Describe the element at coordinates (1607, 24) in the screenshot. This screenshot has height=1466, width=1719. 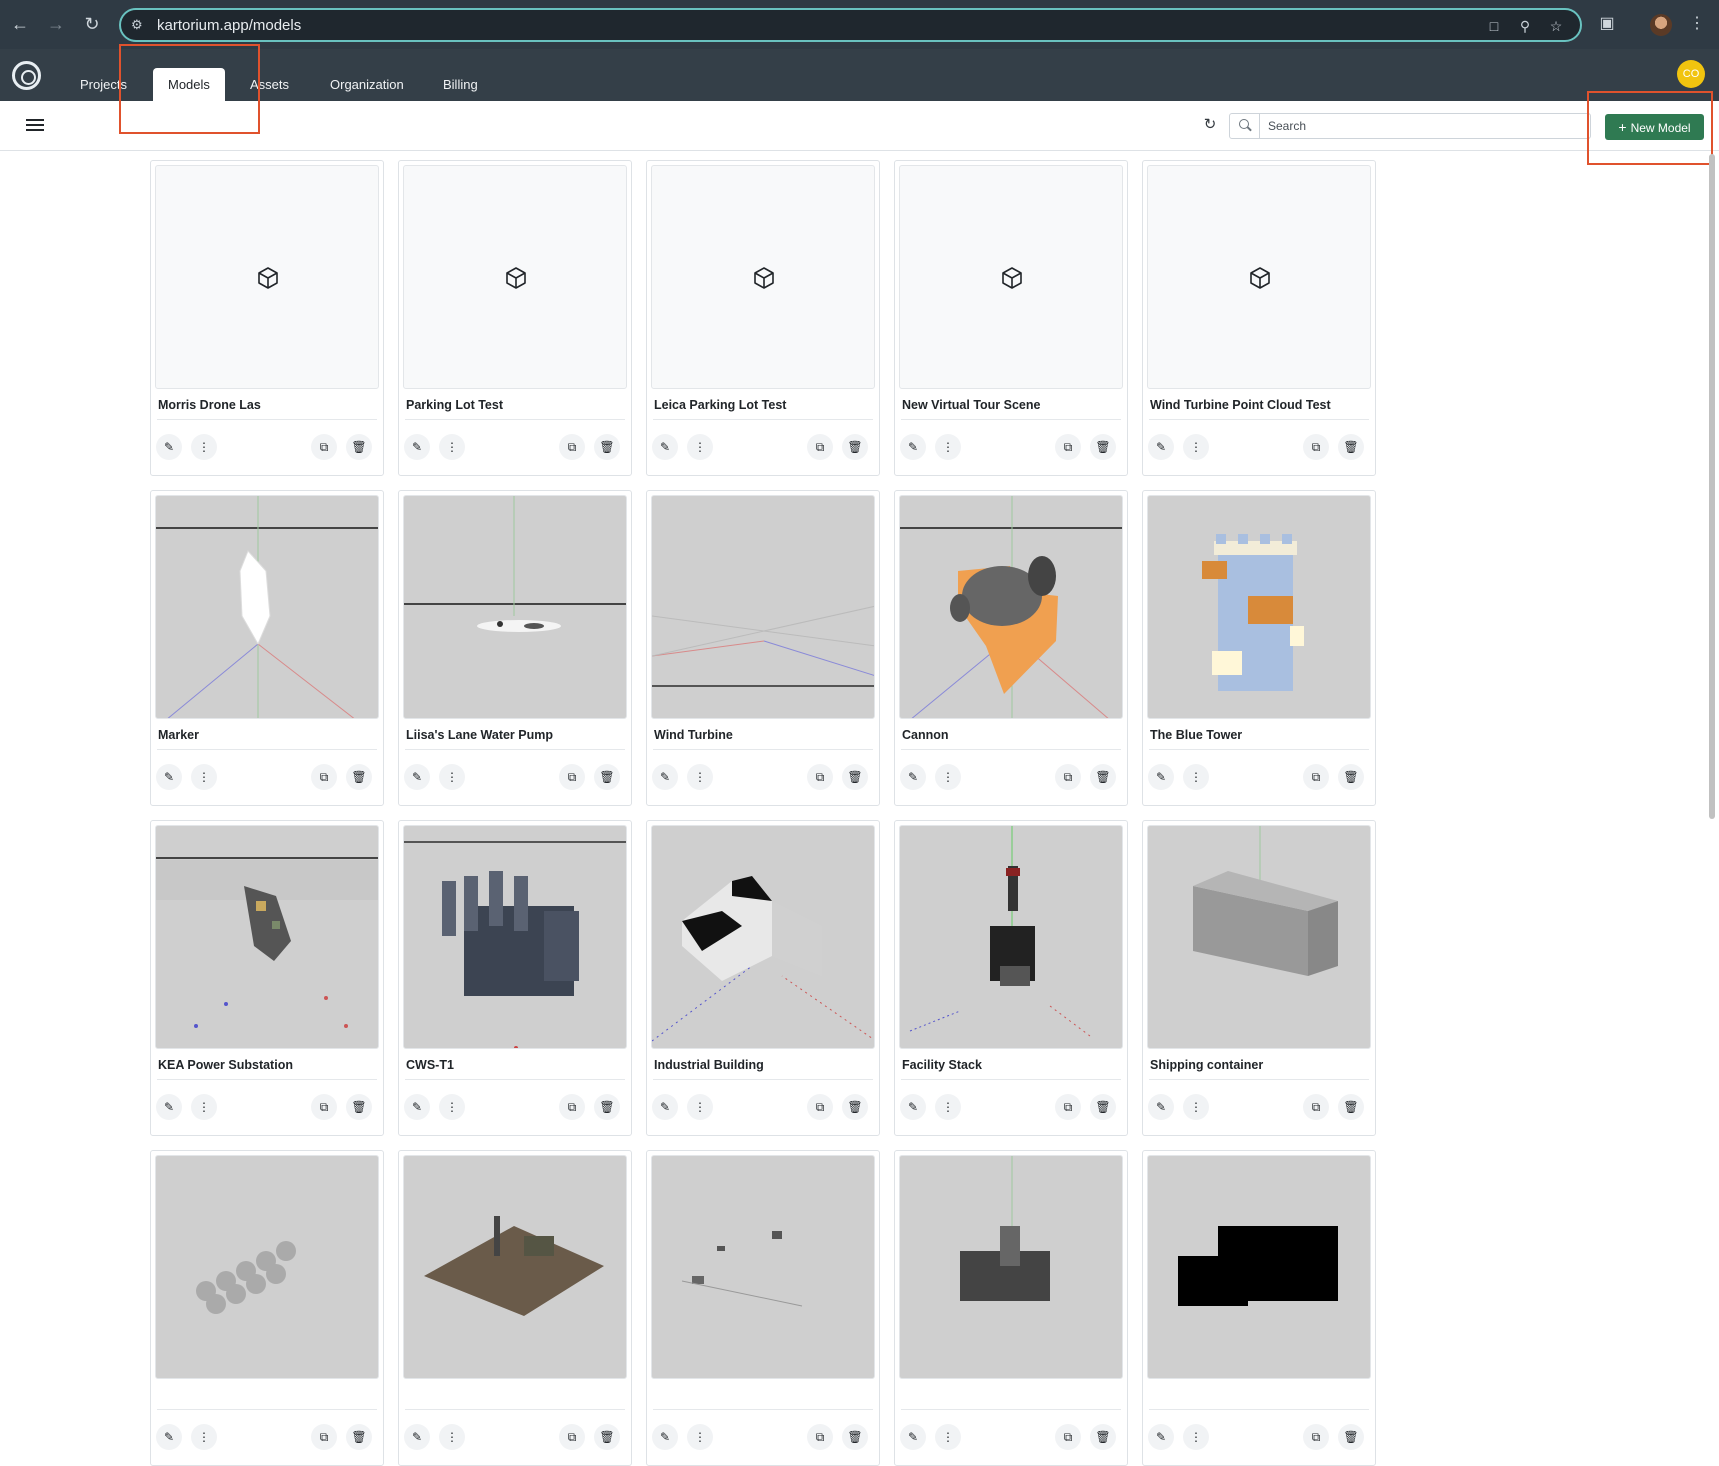
I see `extensions-icon: ▣` at that location.